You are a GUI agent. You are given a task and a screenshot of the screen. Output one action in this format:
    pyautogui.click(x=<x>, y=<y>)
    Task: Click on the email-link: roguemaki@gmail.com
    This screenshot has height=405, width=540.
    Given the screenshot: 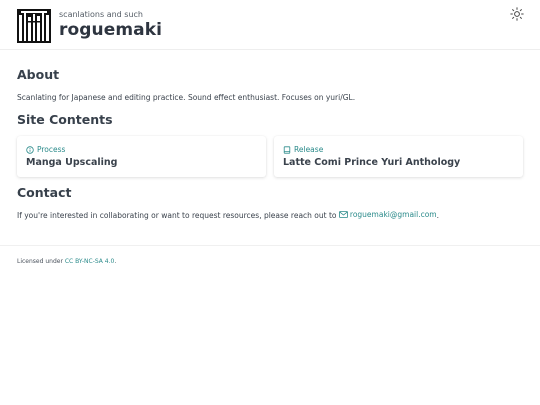 What is the action you would take?
    pyautogui.click(x=388, y=214)
    